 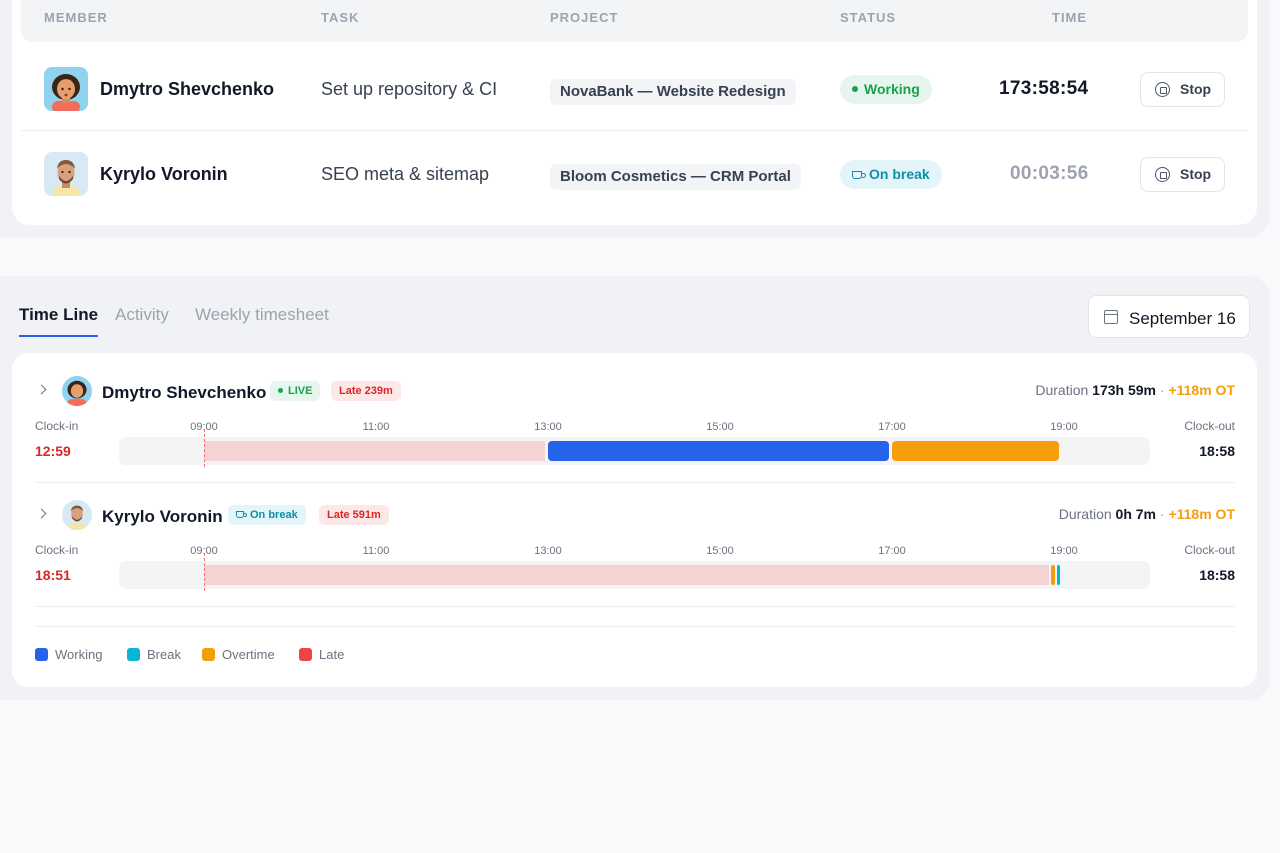 What do you see at coordinates (354, 515) in the screenshot?
I see `late-badge: Late 591m` at bounding box center [354, 515].